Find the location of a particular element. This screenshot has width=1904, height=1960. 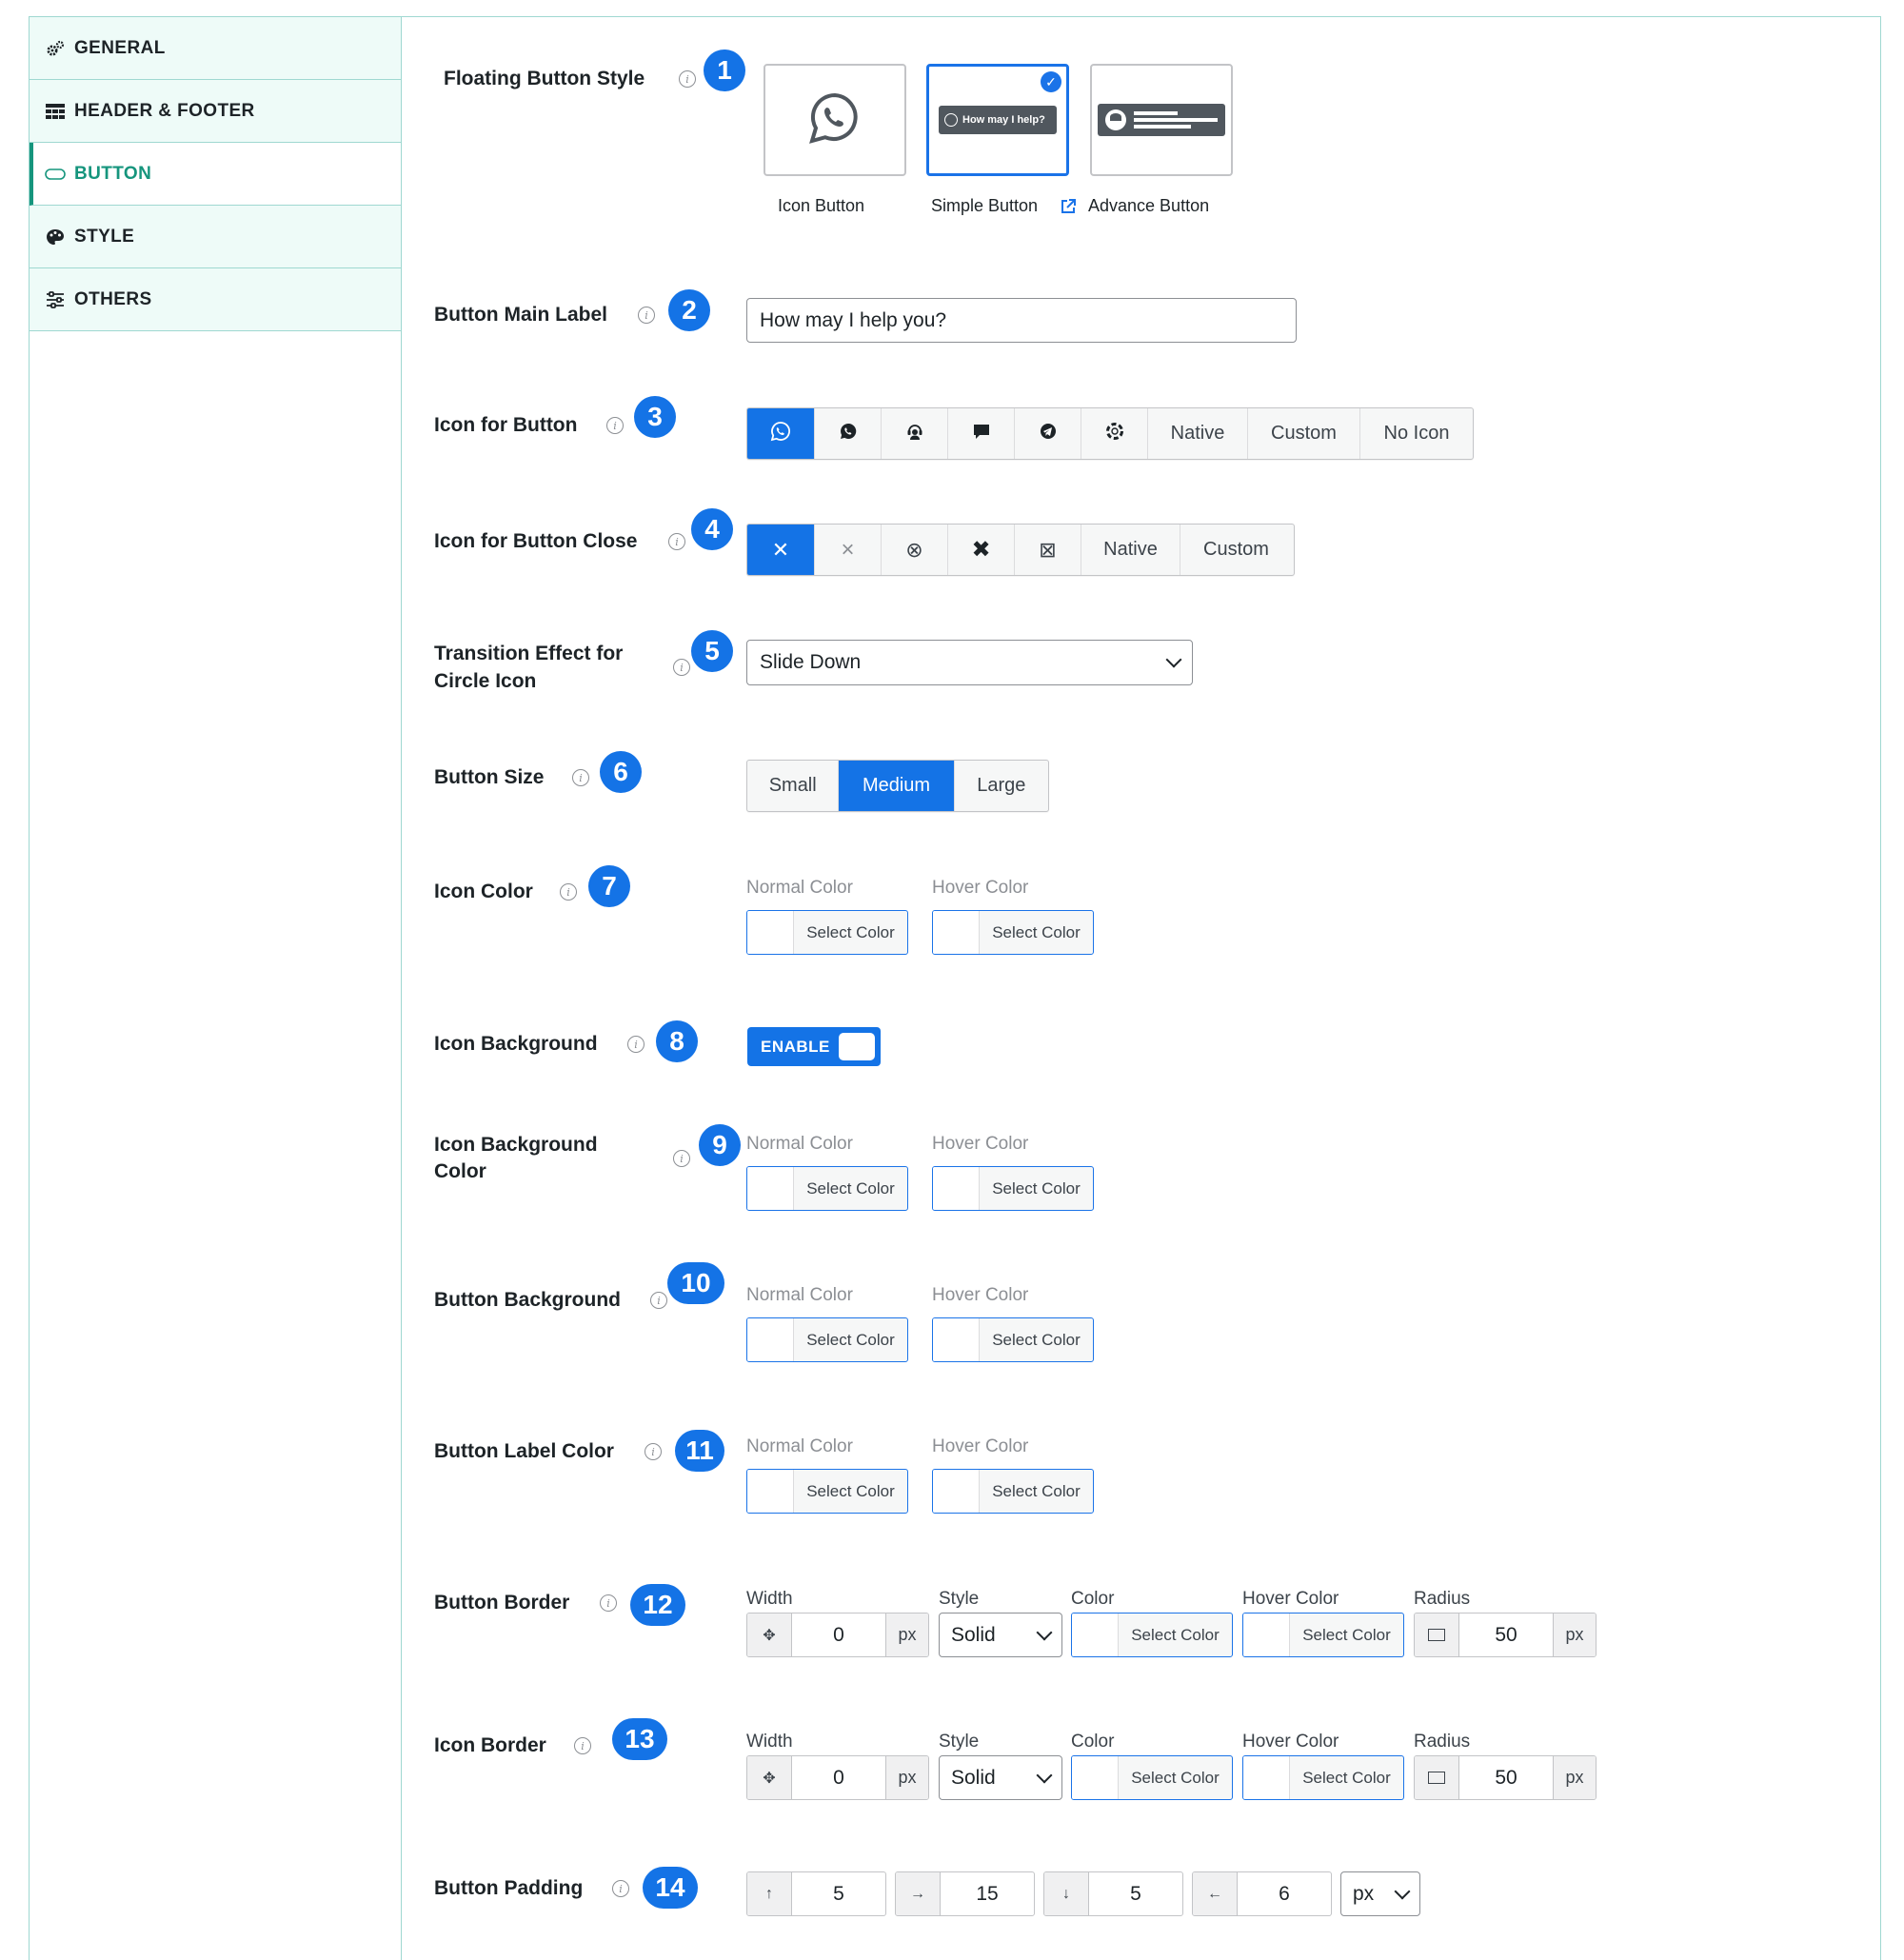

icon-option-no-icon: No Icon is located at coordinates (1416, 434).